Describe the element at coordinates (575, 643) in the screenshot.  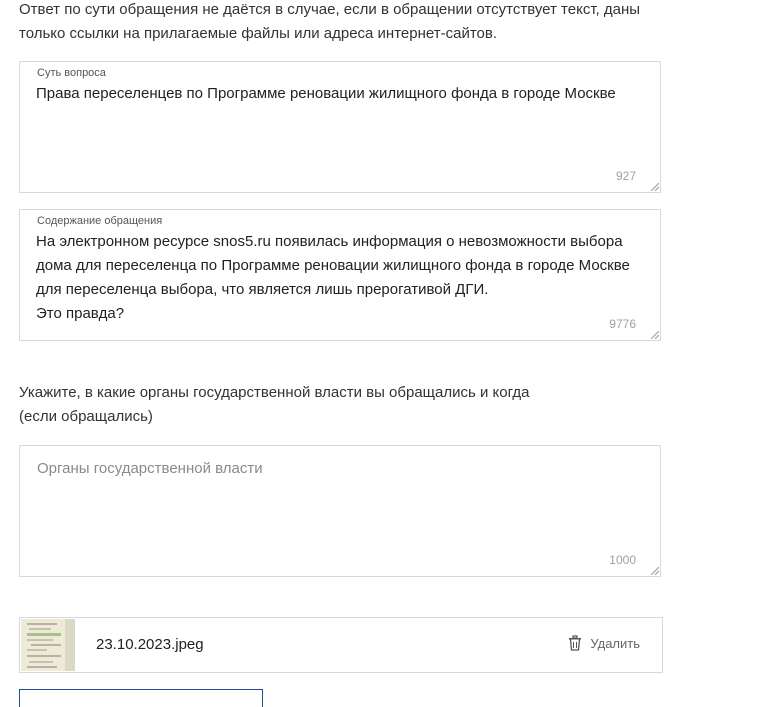
I see `trash-icon` at that location.